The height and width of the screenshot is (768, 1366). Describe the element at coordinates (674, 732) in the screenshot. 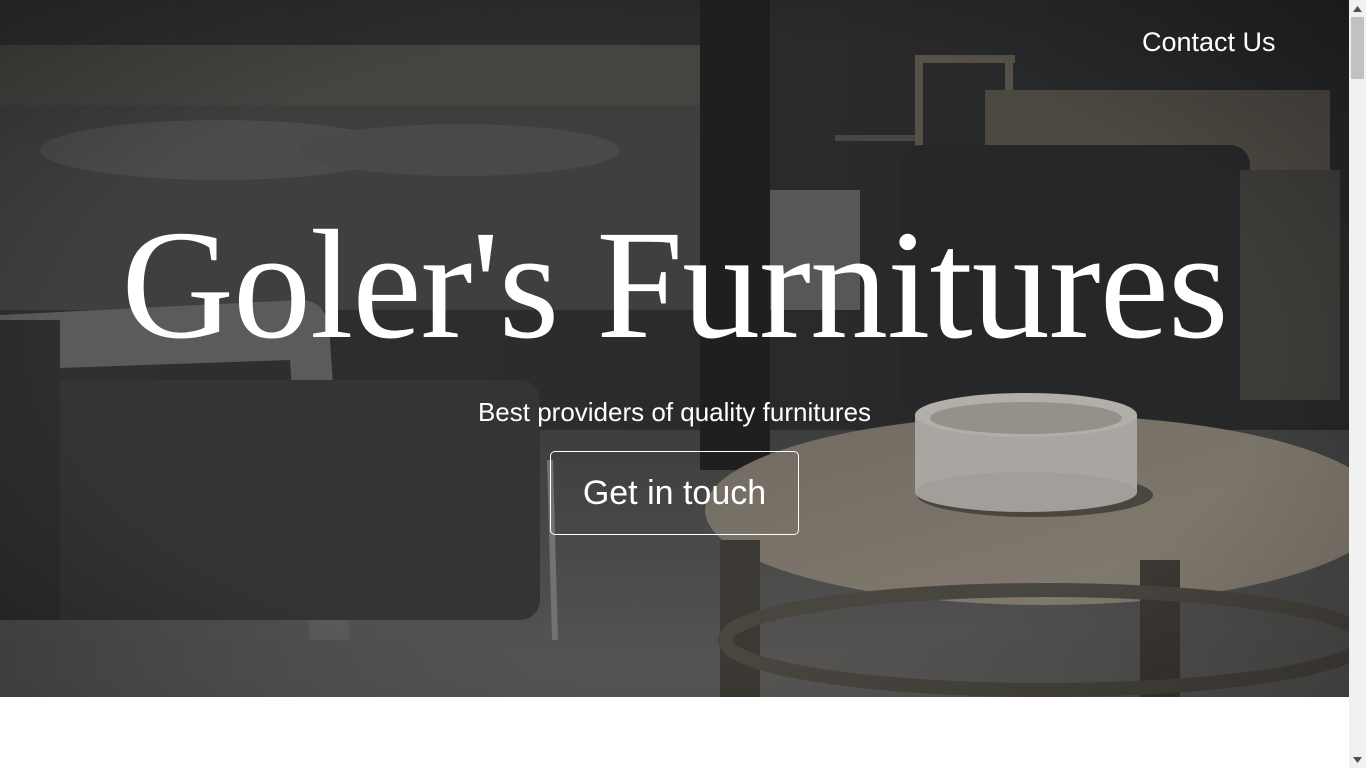

I see `content-section` at that location.